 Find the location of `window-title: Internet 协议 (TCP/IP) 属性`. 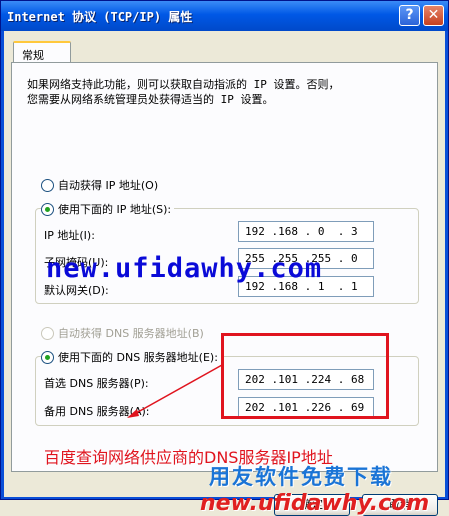

window-title: Internet 协议 (TCP/IP) 属性 is located at coordinates (100, 17).